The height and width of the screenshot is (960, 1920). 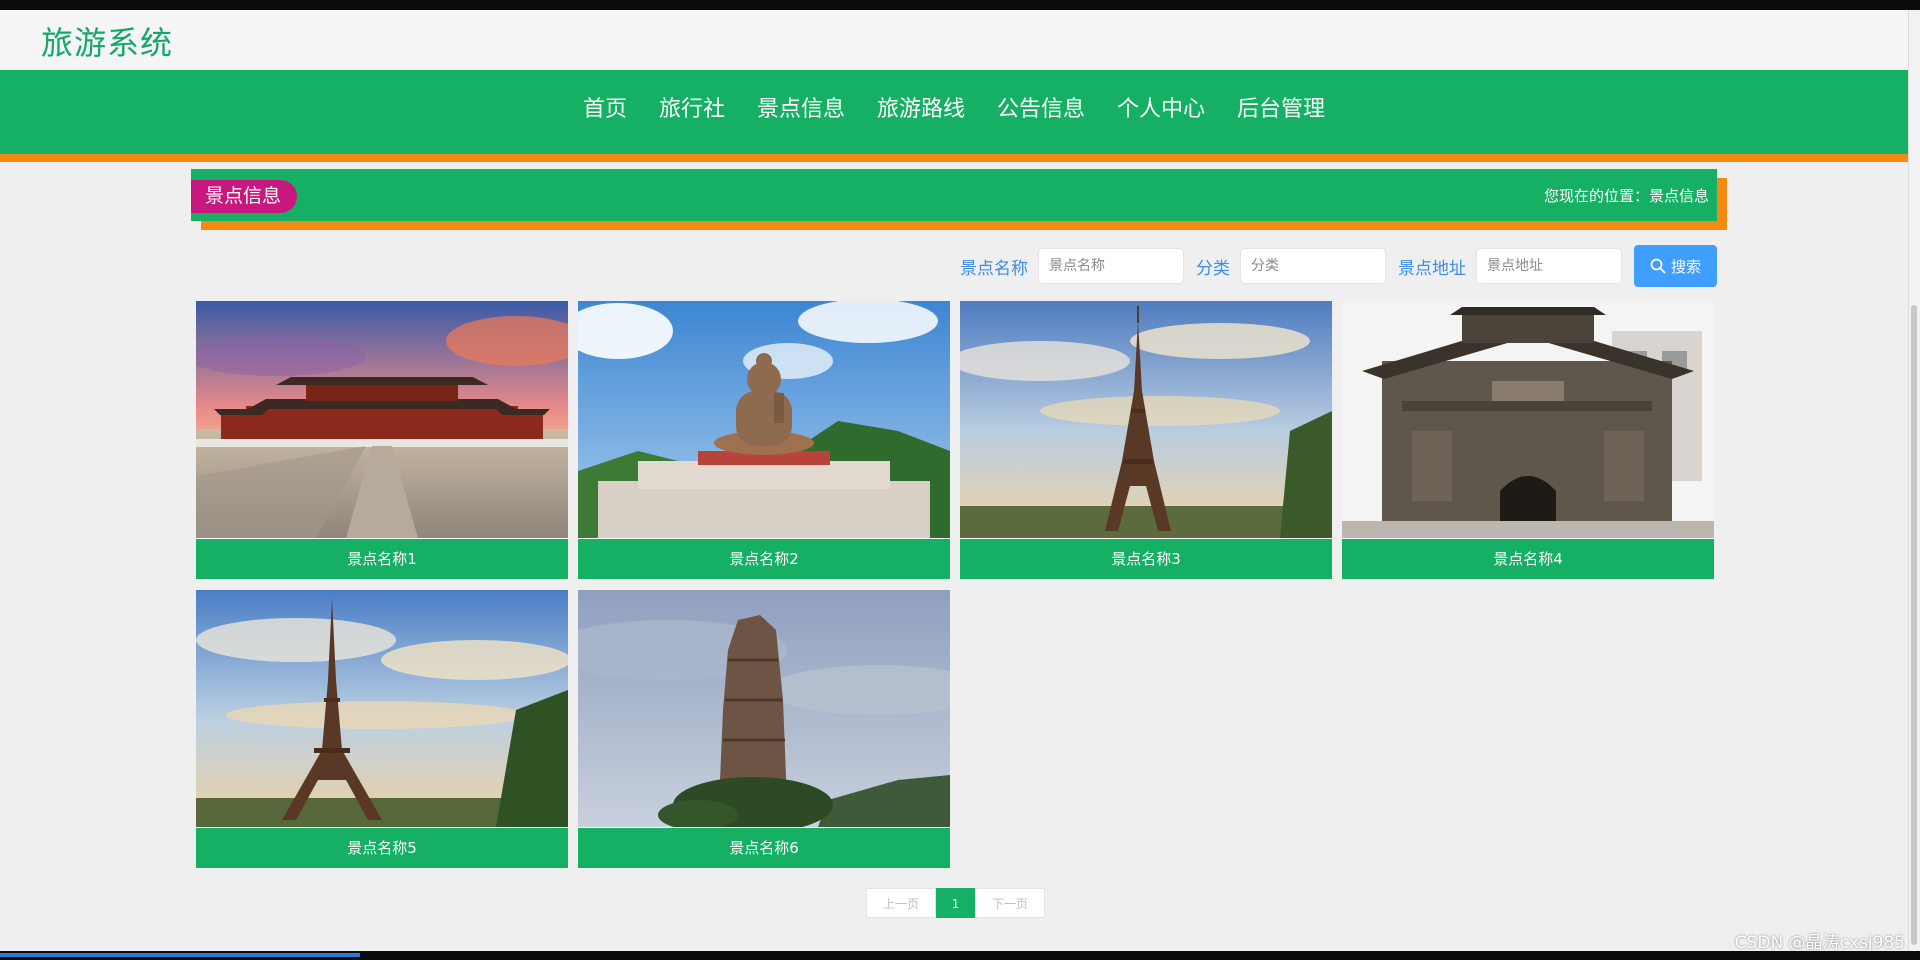 I want to click on address-search-input, so click(x=1549, y=266).